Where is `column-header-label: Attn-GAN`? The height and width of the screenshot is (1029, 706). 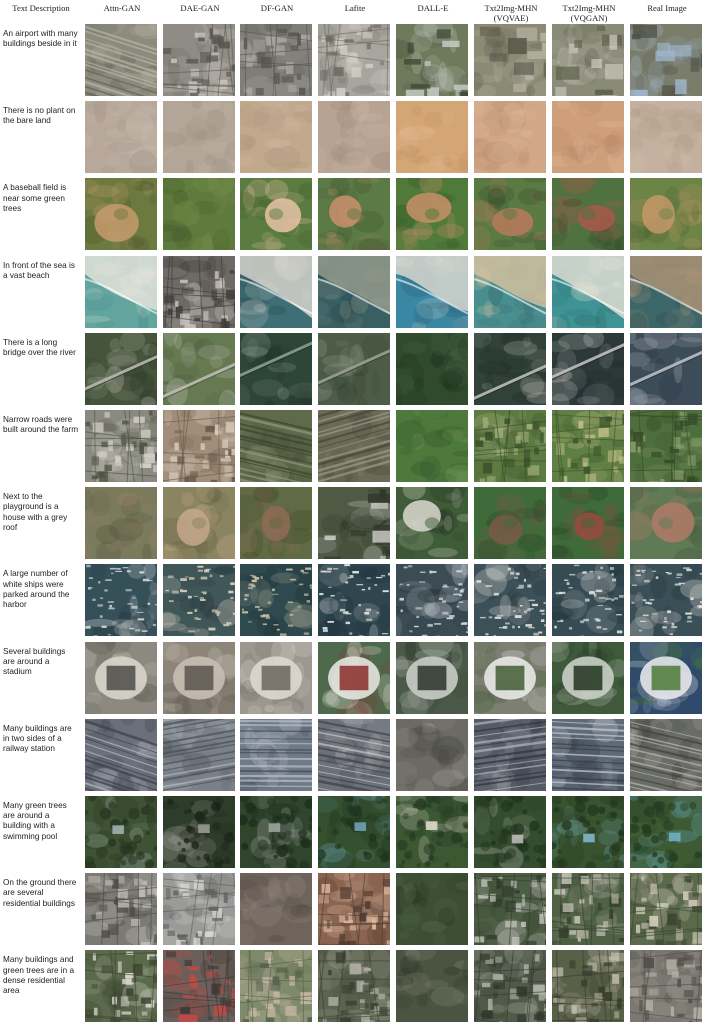 column-header-label: Attn-GAN is located at coordinates (122, 8).